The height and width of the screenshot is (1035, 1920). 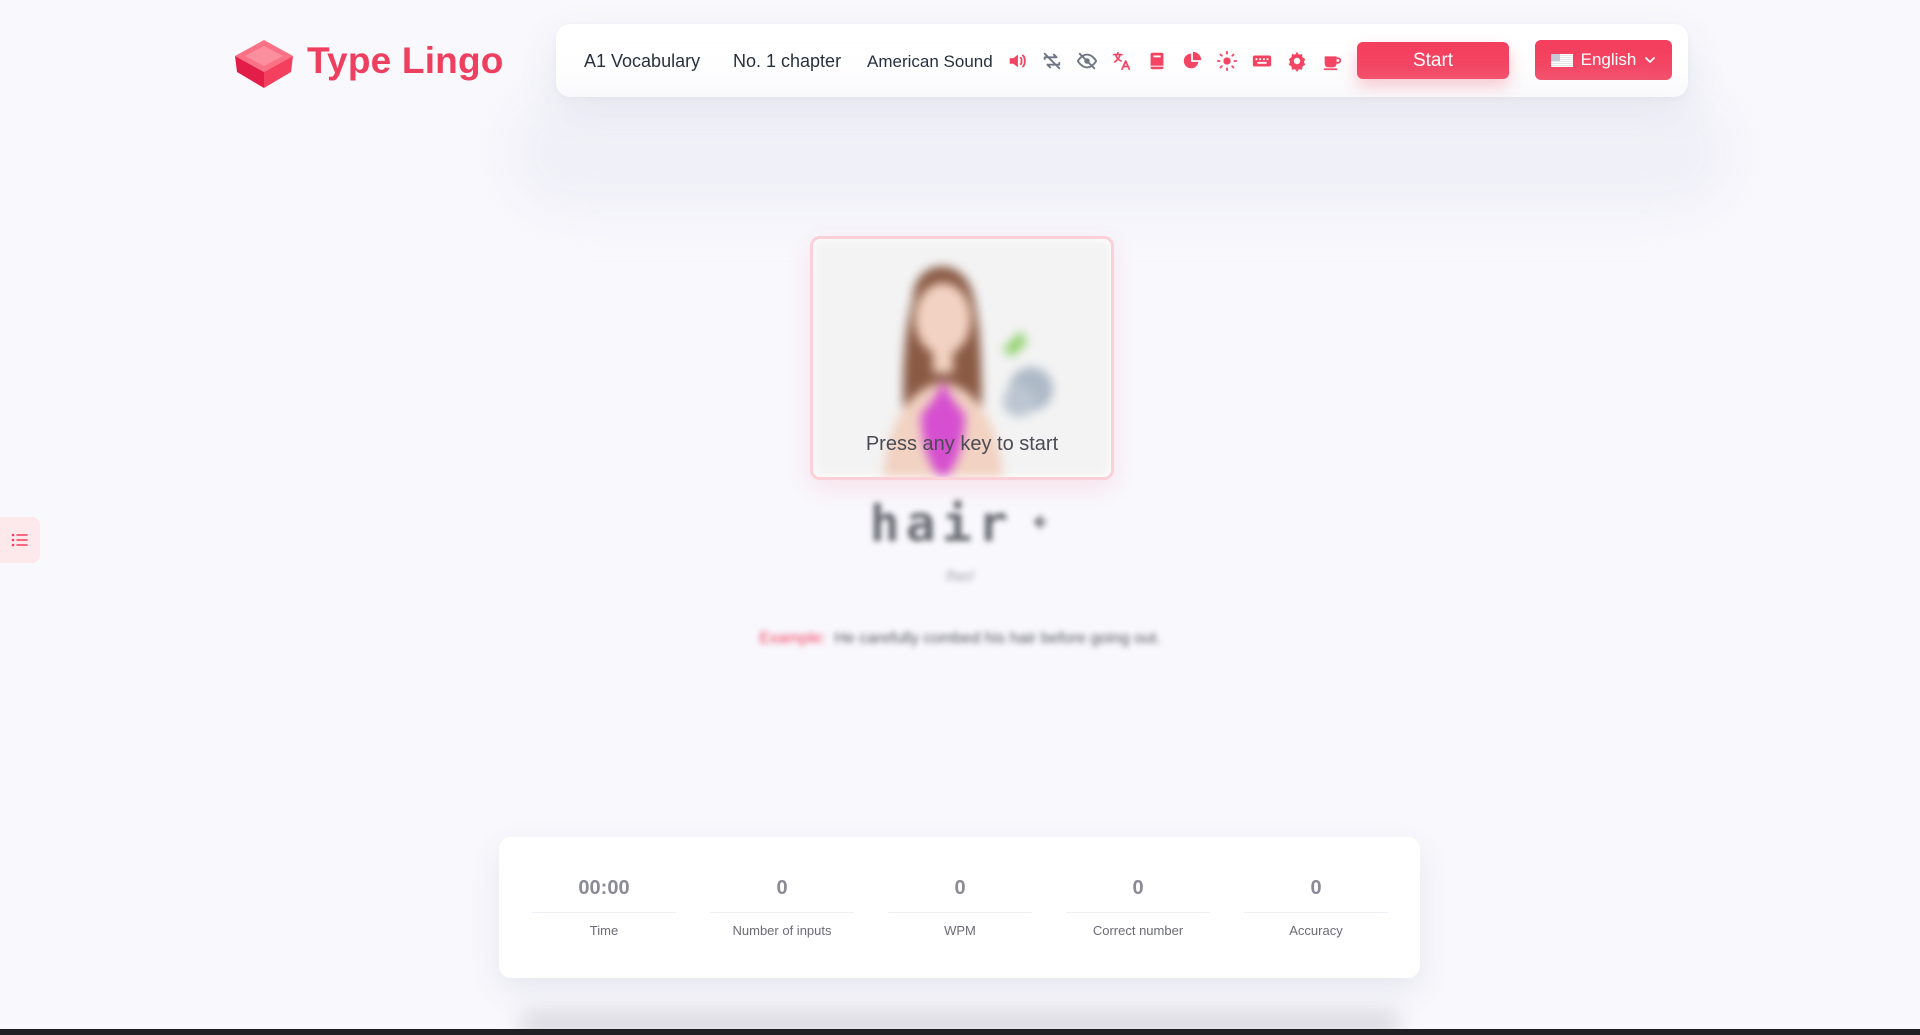 What do you see at coordinates (1192, 61) in the screenshot?
I see `chart-pie-icon` at bounding box center [1192, 61].